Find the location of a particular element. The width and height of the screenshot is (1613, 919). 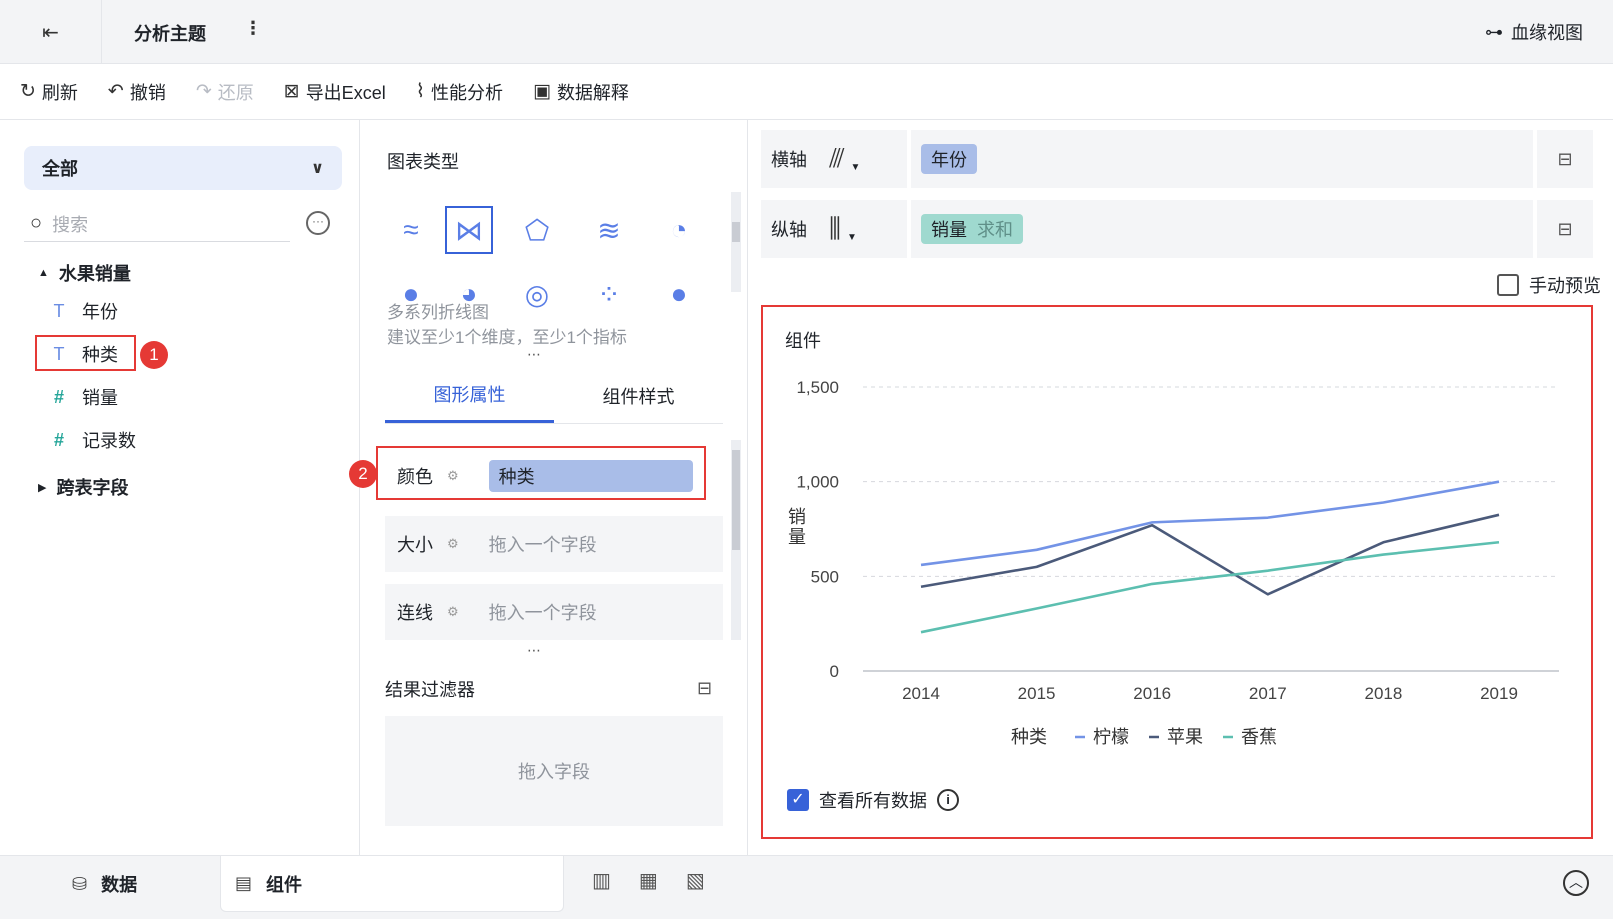

tree-group-fruit-sales: ▲ 水果销量 is located at coordinates (84, 273).